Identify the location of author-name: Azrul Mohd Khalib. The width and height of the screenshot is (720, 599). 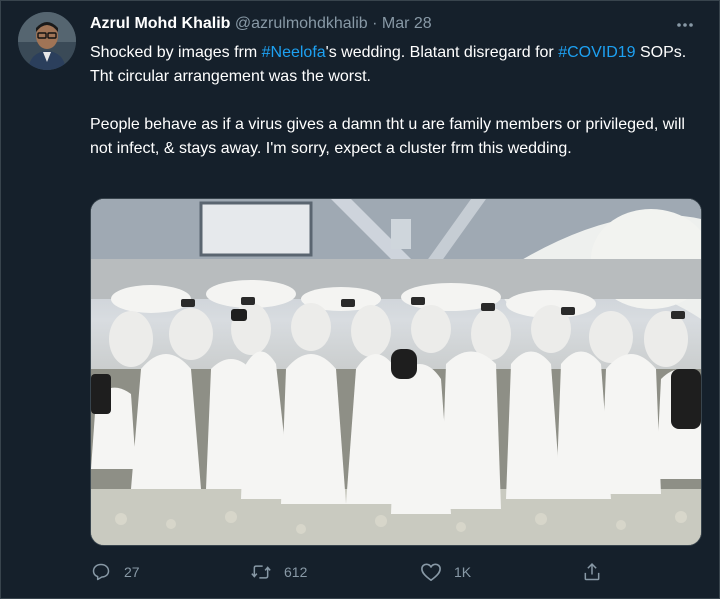
(160, 23).